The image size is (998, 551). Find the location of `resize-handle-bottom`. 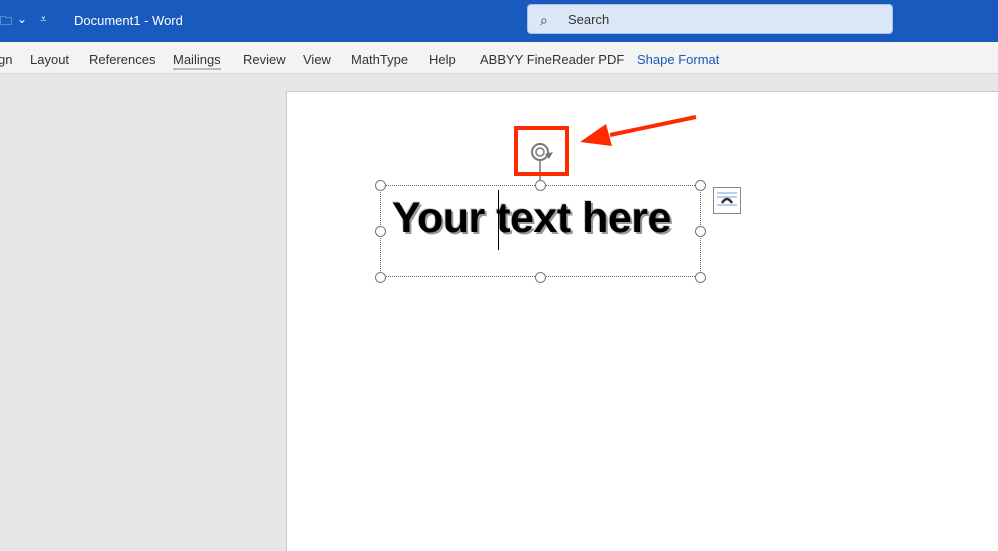

resize-handle-bottom is located at coordinates (540, 277).